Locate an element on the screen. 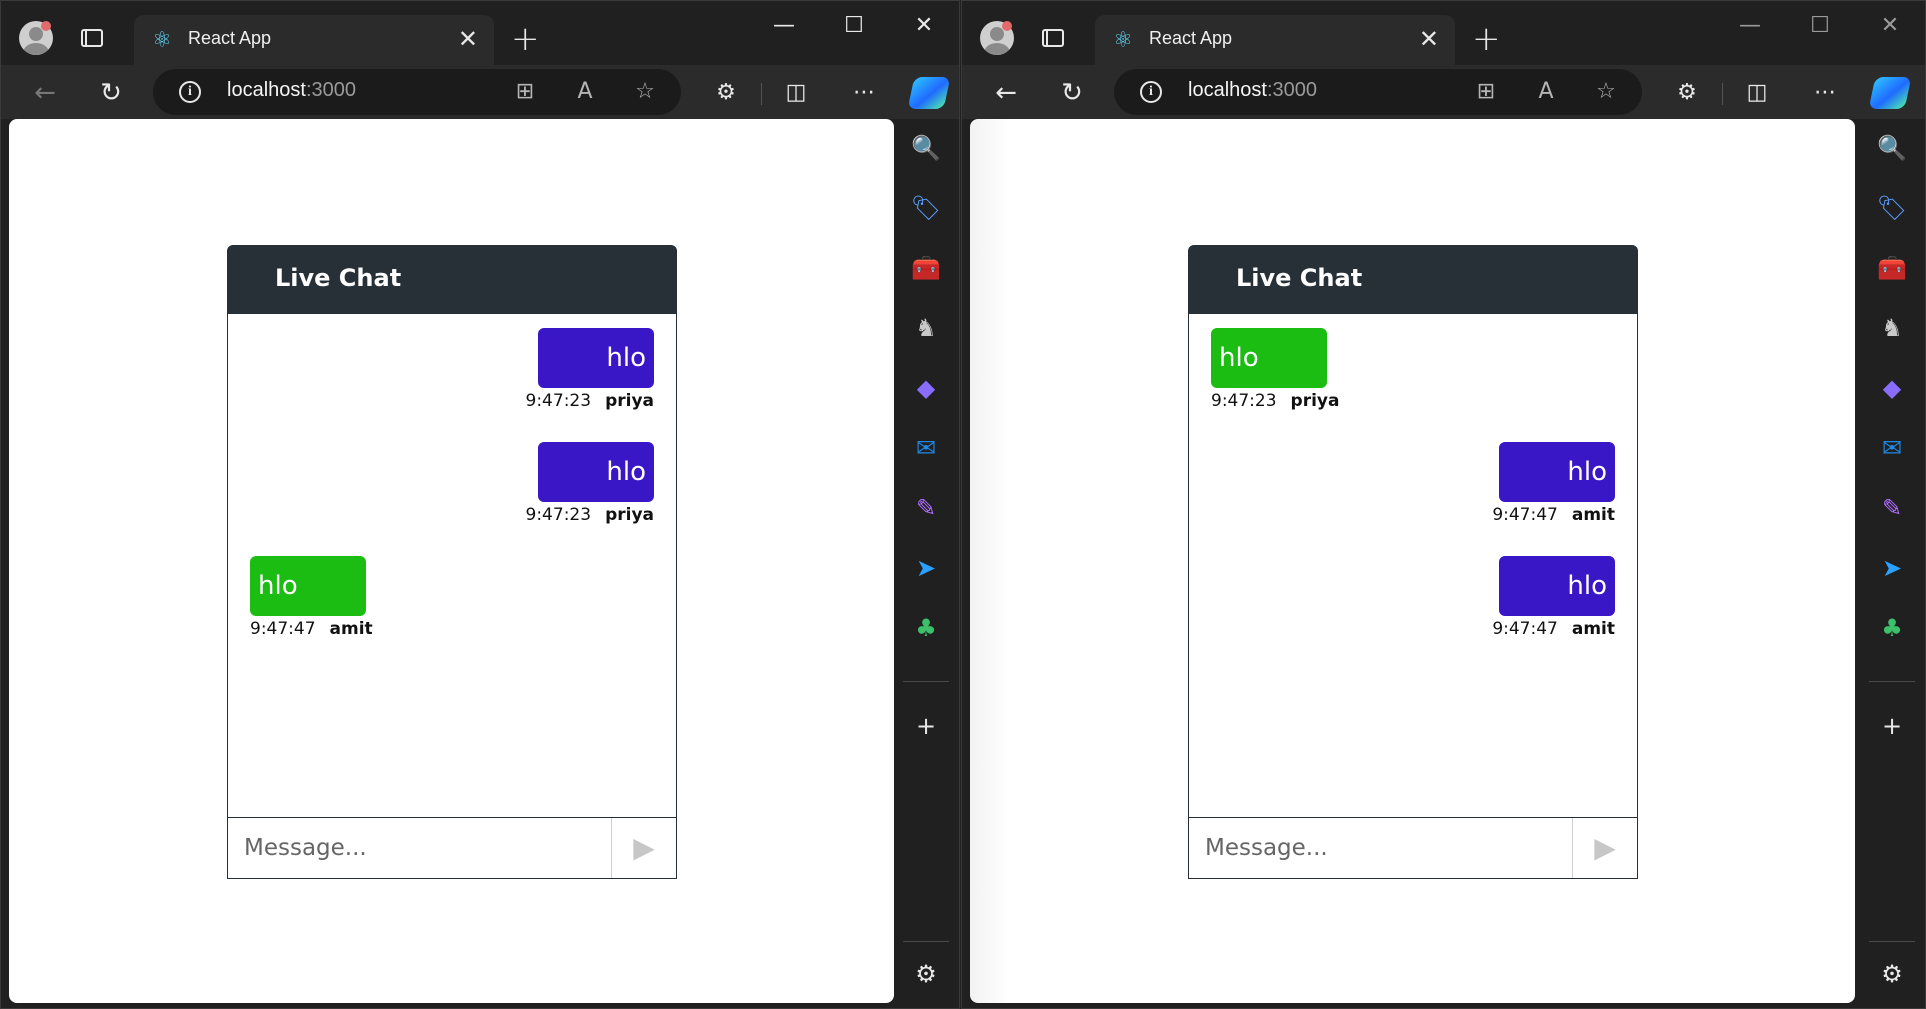 This screenshot has height=1009, width=1926. url-host: localhost is located at coordinates (266, 90).